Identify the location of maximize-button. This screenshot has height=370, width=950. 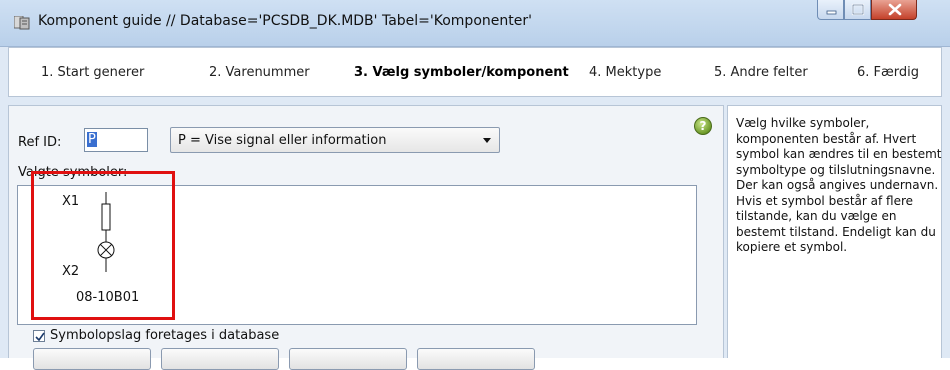
(857, 10).